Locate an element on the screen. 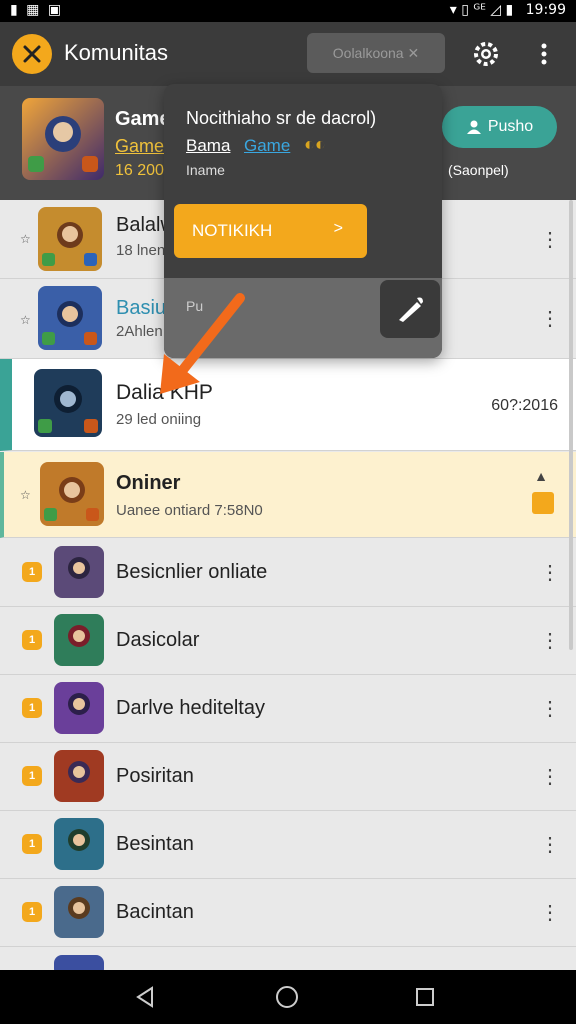  navigation-bar is located at coordinates (288, 997).